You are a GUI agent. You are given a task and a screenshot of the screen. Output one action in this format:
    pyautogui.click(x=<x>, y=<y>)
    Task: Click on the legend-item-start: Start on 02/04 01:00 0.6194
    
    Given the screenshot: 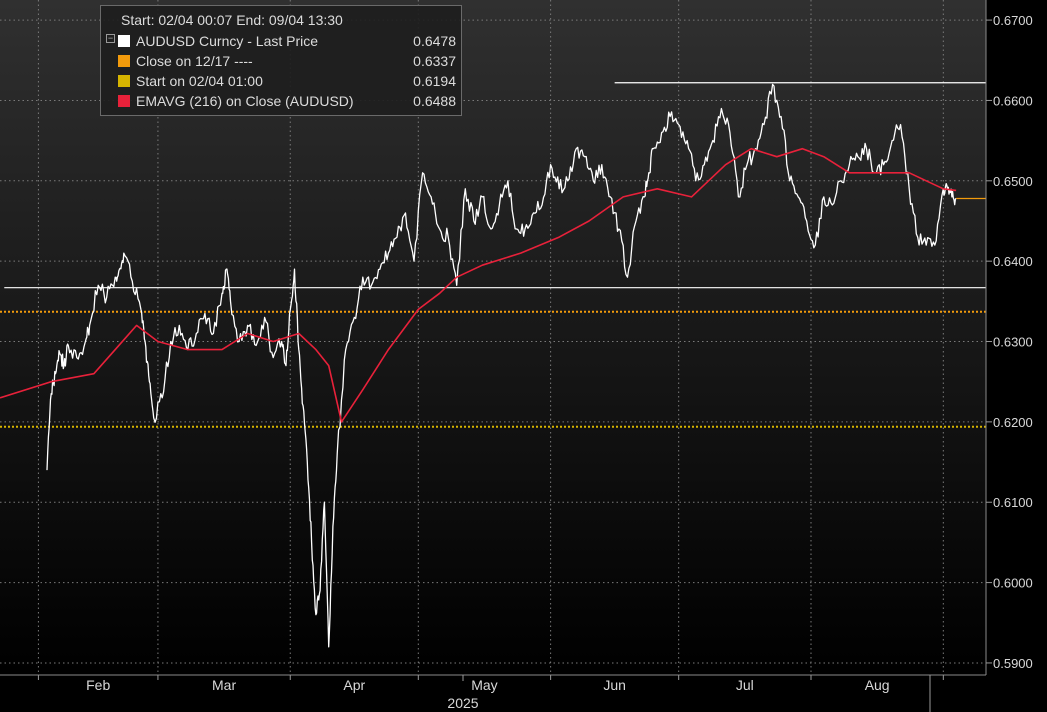 What is the action you would take?
    pyautogui.click(x=281, y=82)
    